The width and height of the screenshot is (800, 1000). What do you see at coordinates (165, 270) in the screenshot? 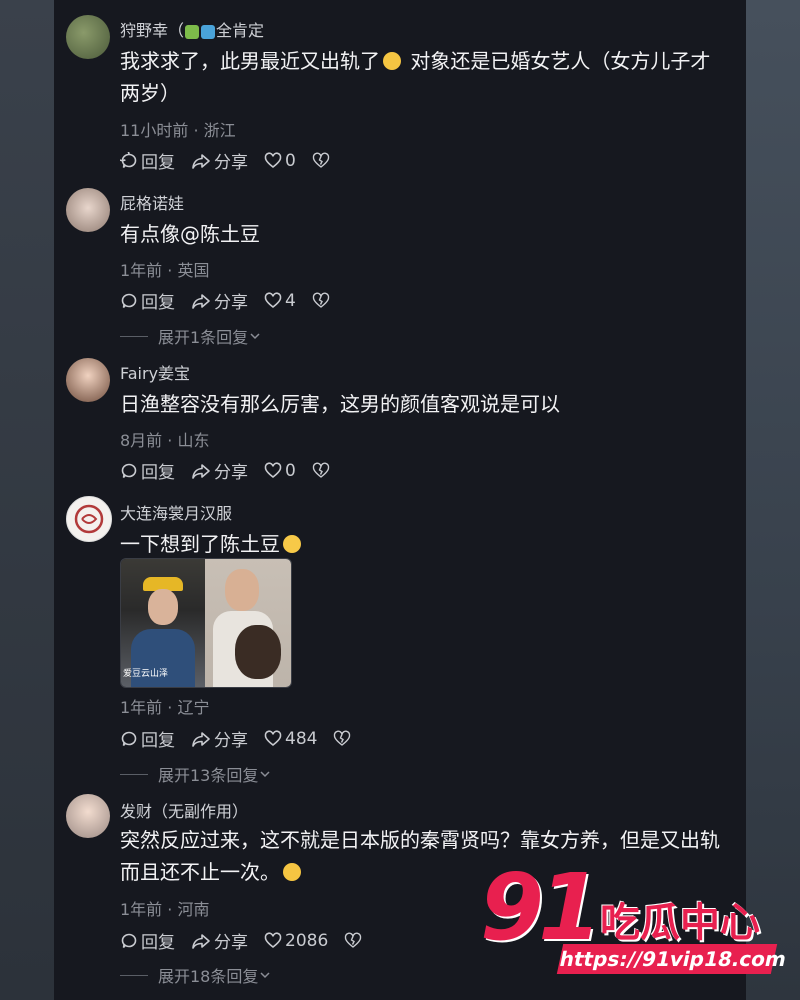
I see `comment-meta: 1年前 · 英国` at bounding box center [165, 270].